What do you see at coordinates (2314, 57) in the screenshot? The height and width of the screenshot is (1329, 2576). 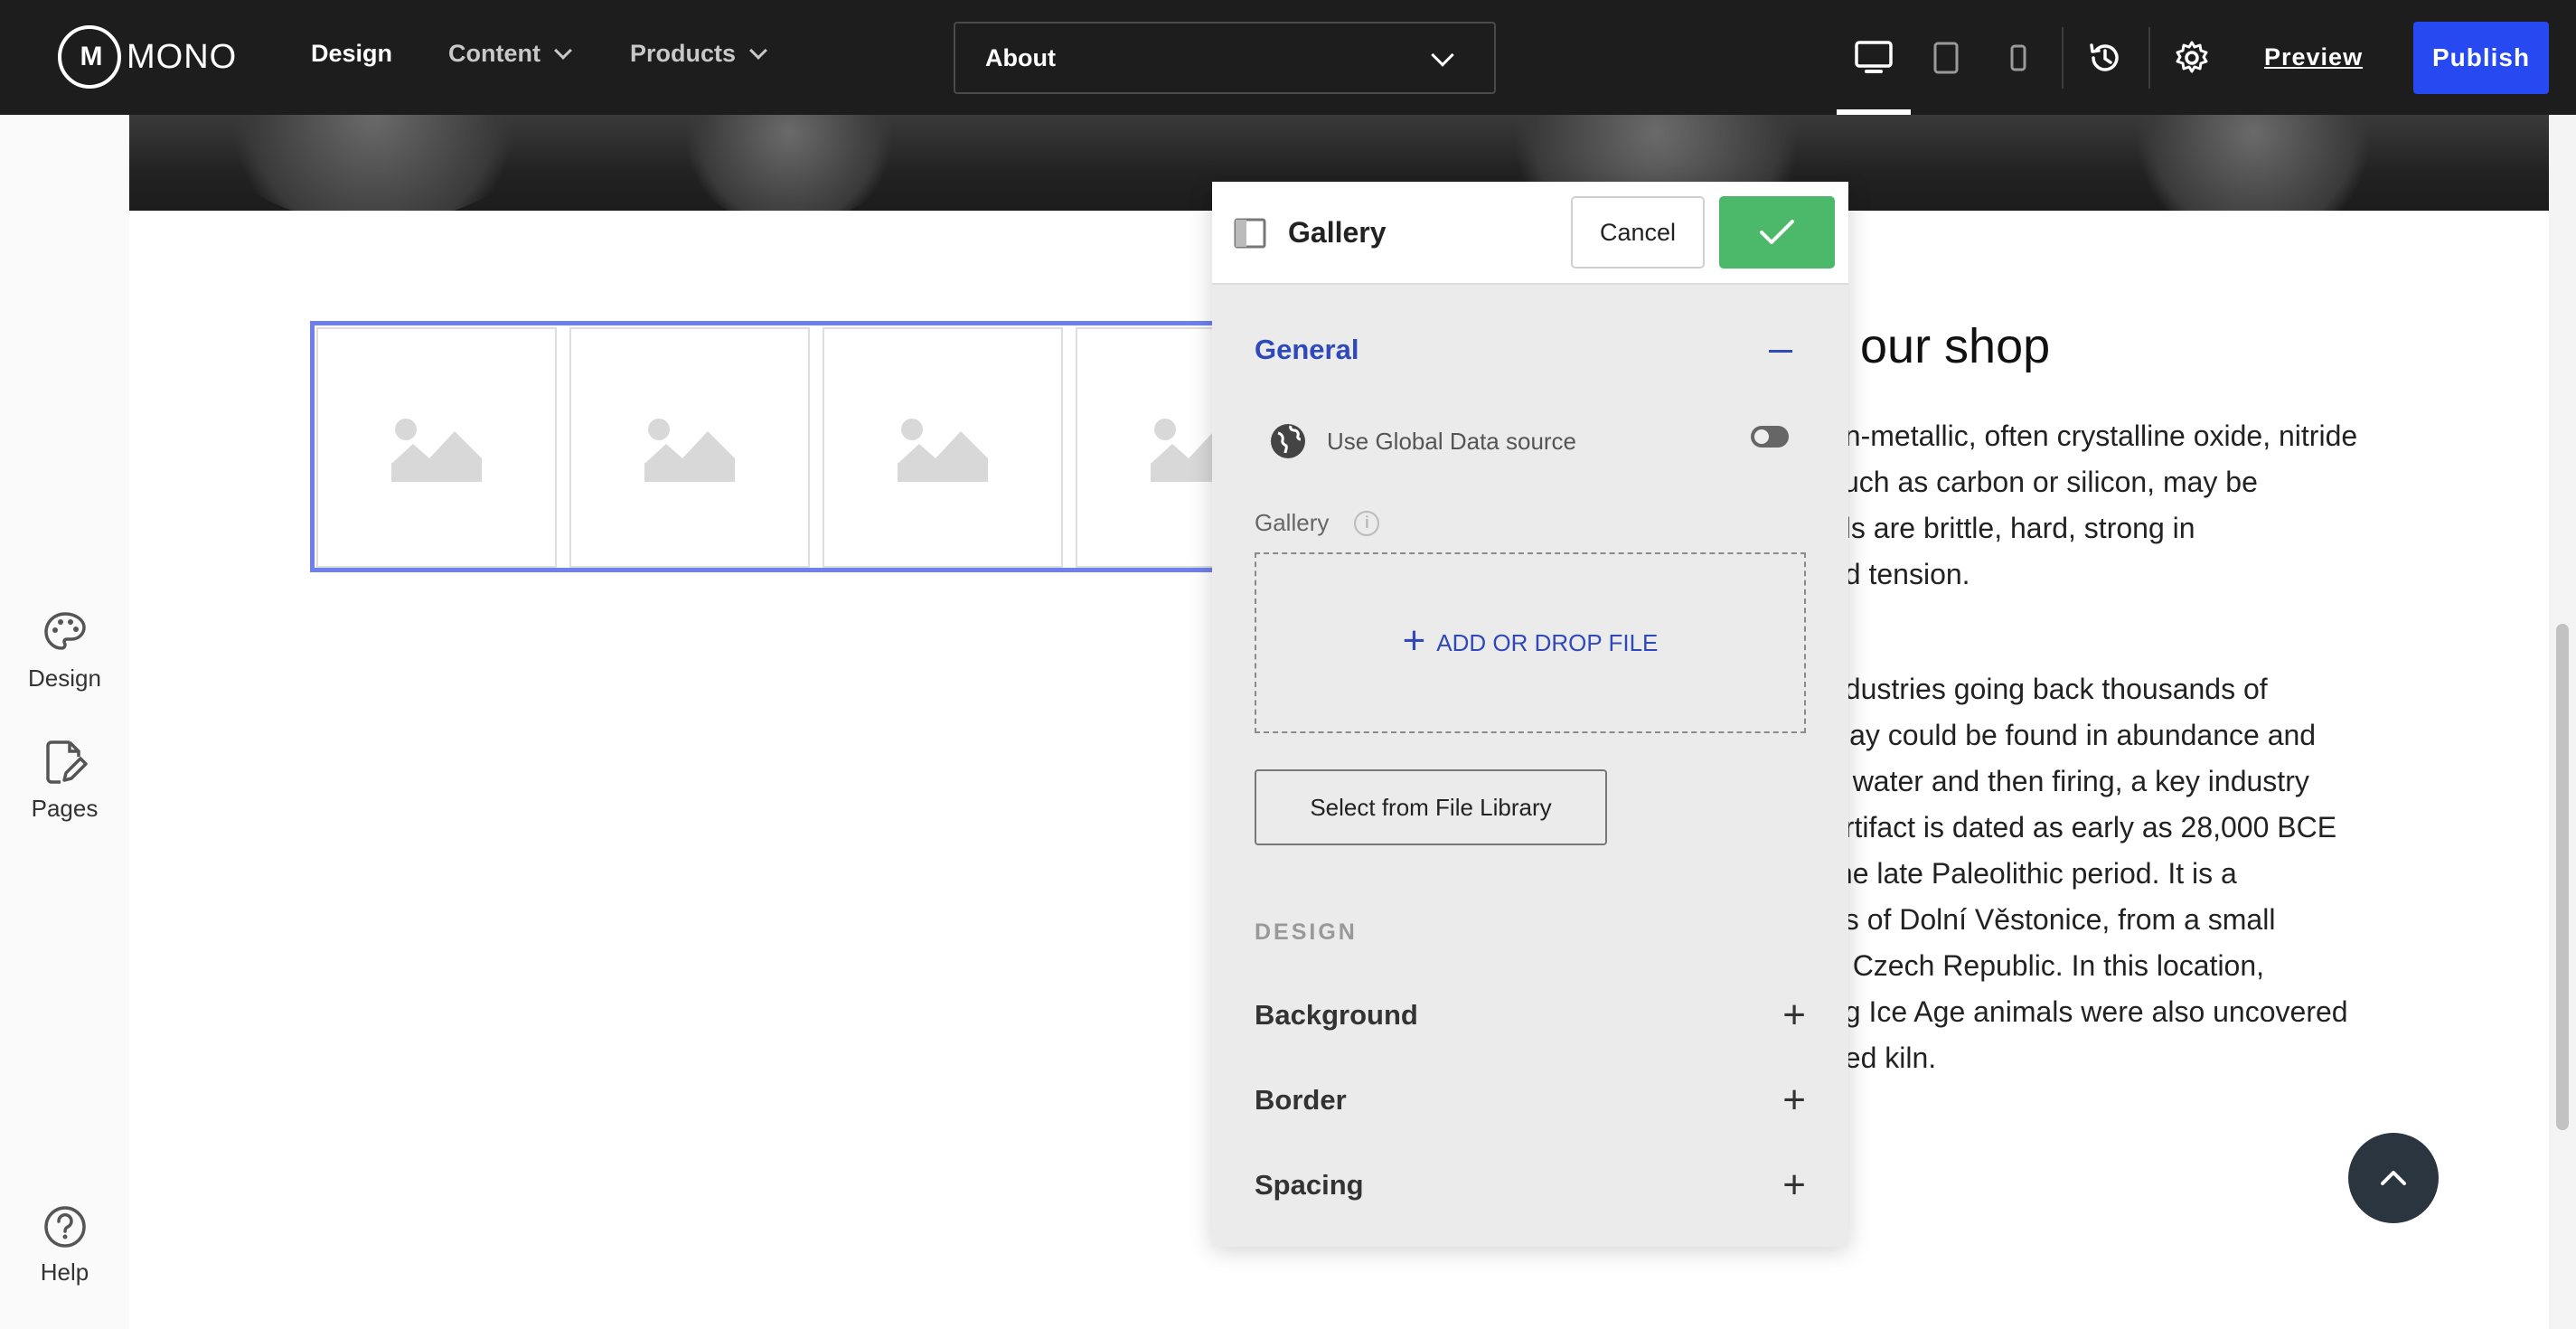 I see `preview-link: Preview` at bounding box center [2314, 57].